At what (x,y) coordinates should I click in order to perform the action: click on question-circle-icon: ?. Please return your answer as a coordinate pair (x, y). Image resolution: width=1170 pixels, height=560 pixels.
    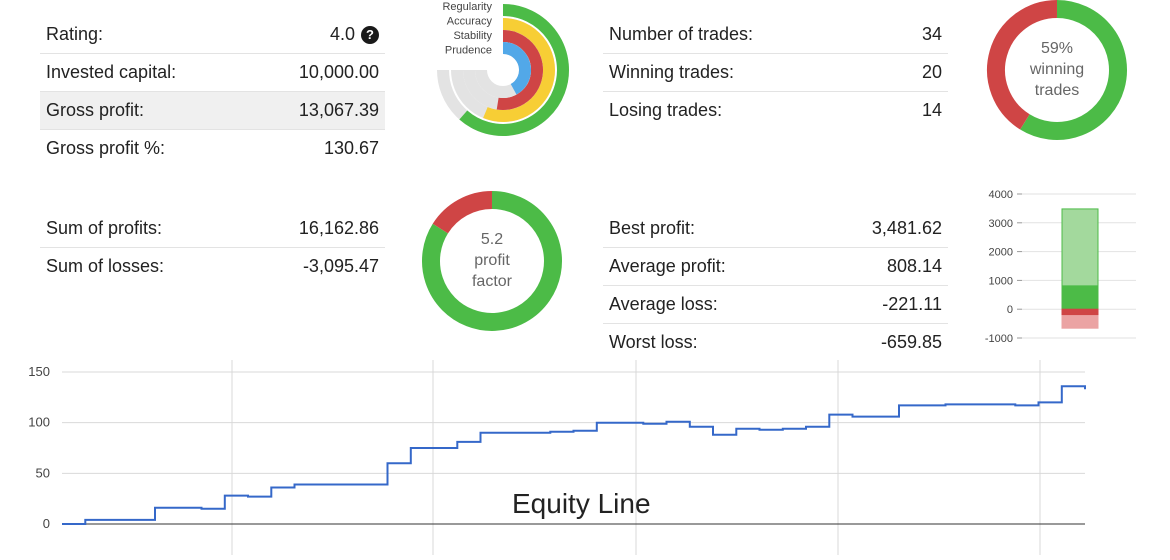
    Looking at the image, I should click on (370, 35).